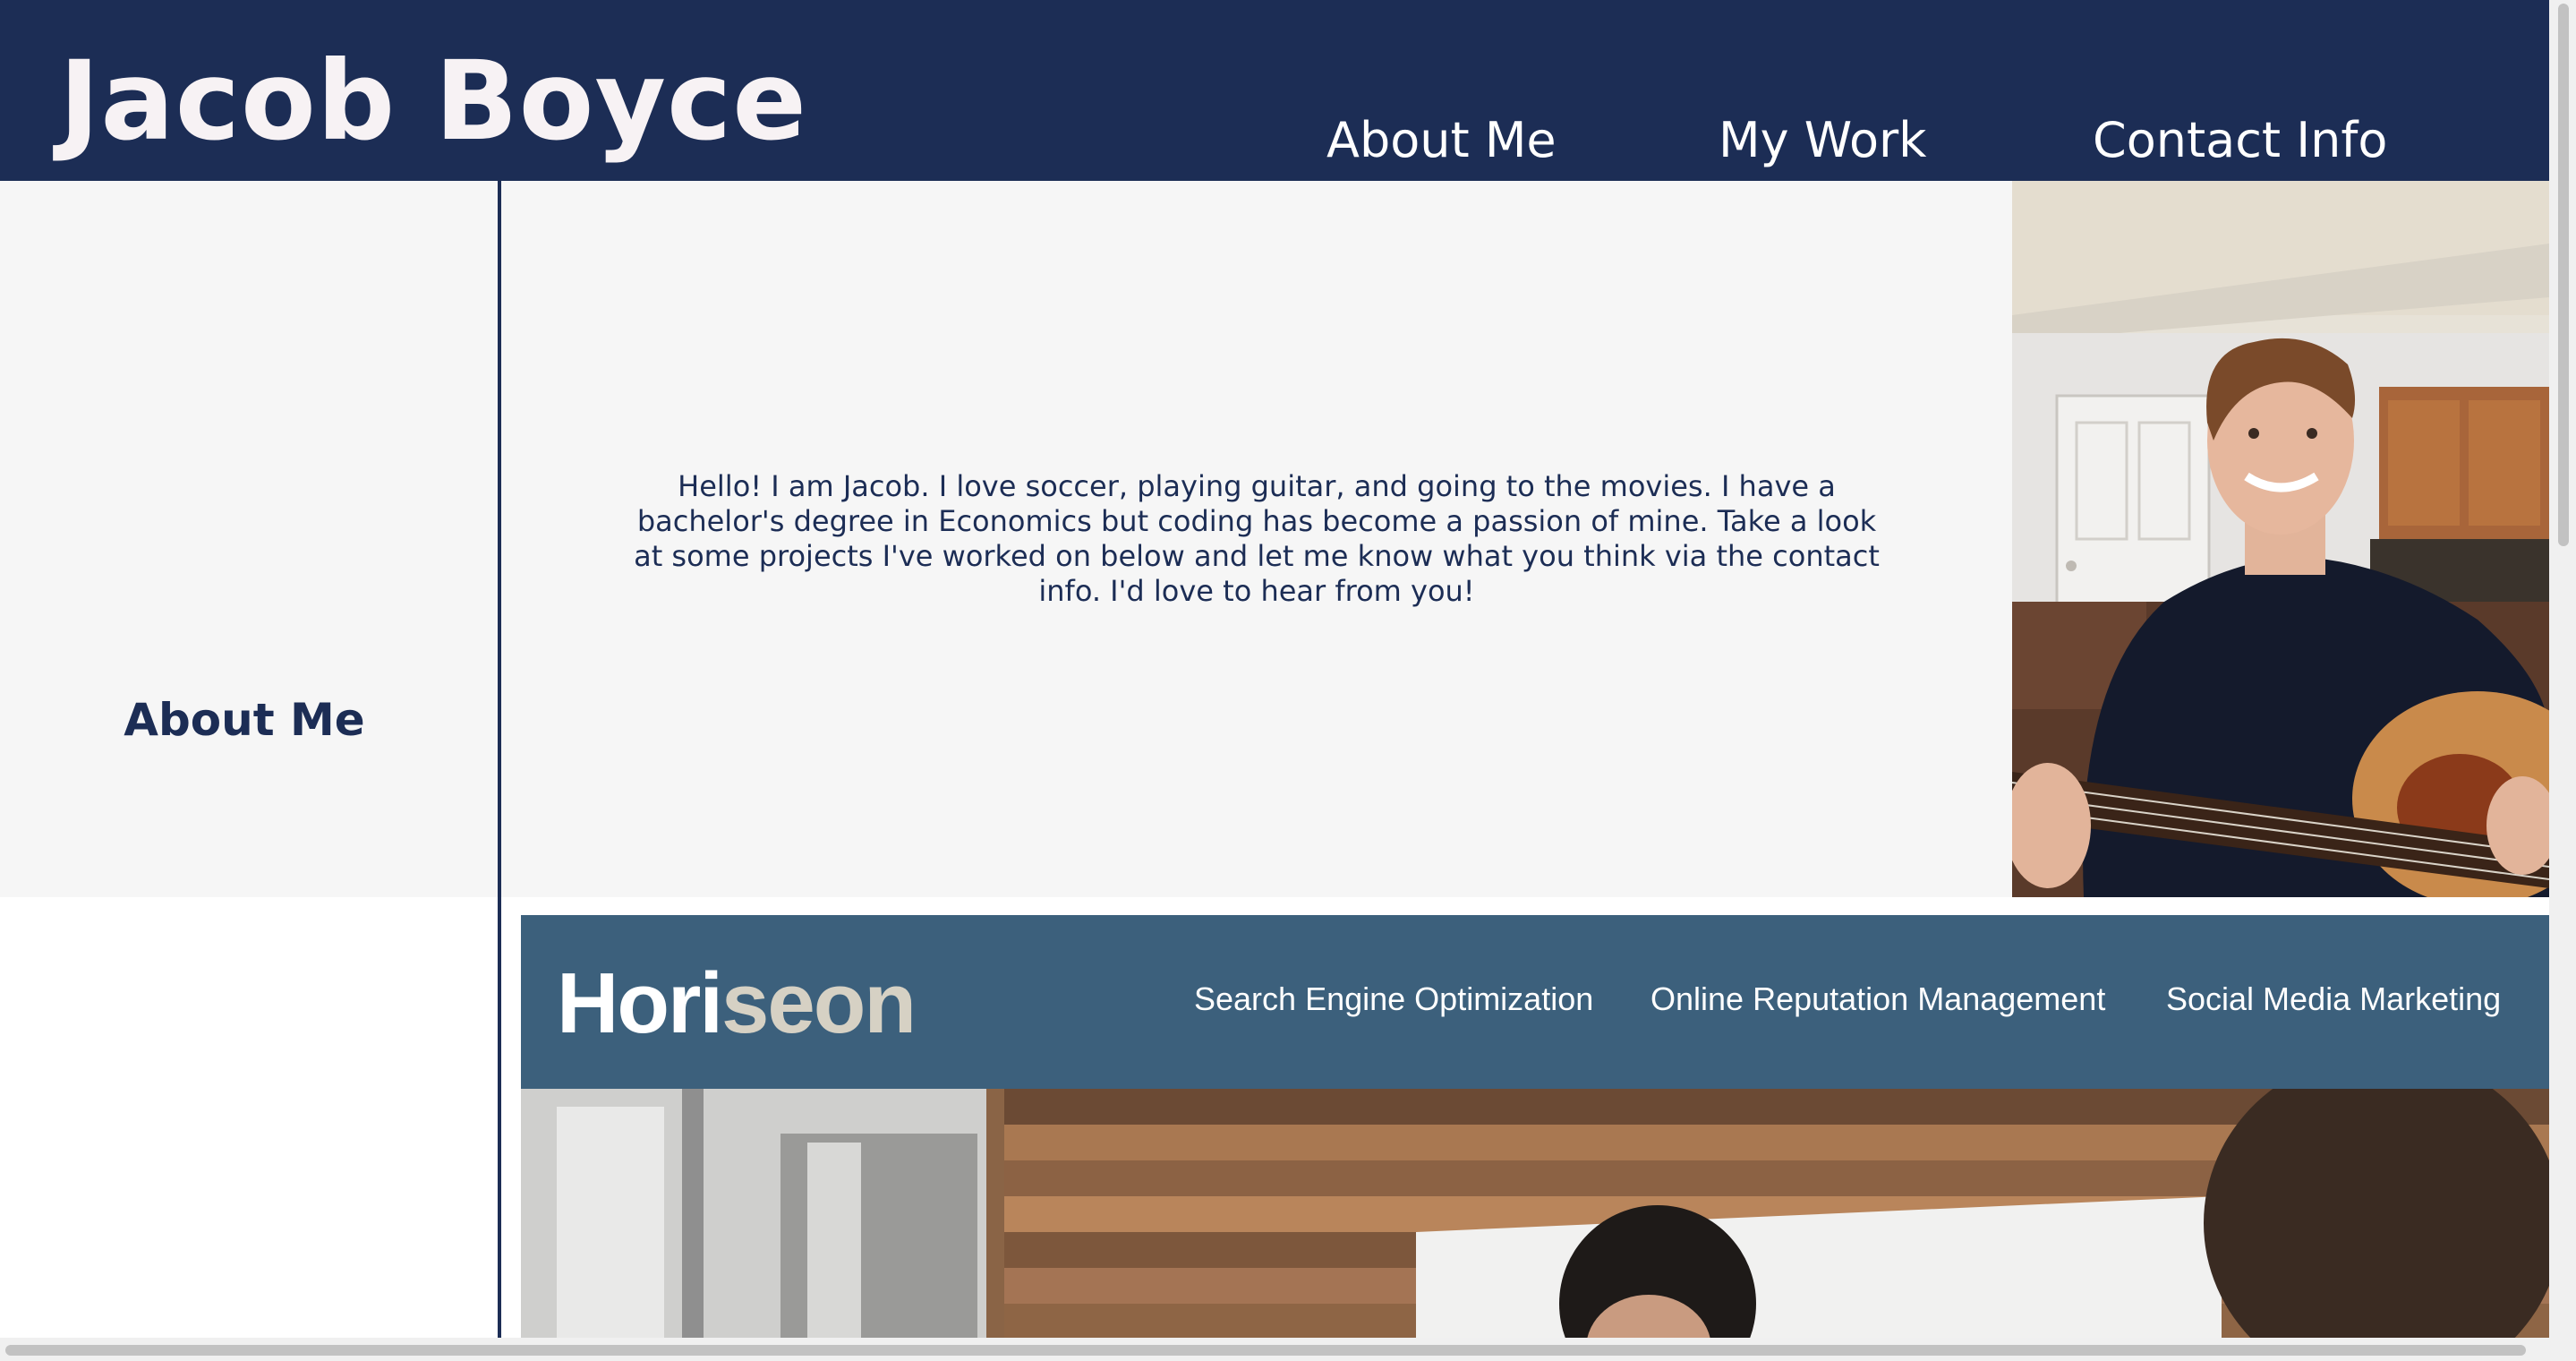 The height and width of the screenshot is (1361, 2576). What do you see at coordinates (2240, 140) in the screenshot?
I see `nav-contact-info: Contact Info` at bounding box center [2240, 140].